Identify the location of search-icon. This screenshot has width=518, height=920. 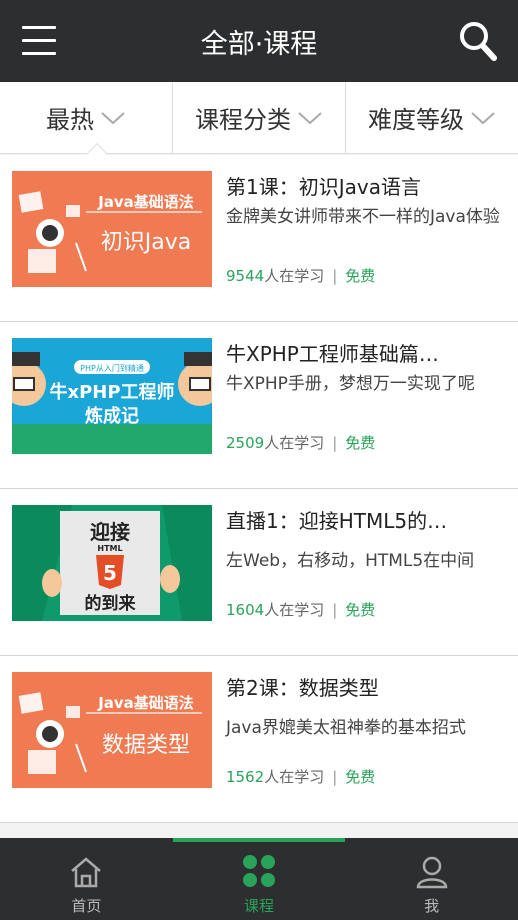
(478, 41).